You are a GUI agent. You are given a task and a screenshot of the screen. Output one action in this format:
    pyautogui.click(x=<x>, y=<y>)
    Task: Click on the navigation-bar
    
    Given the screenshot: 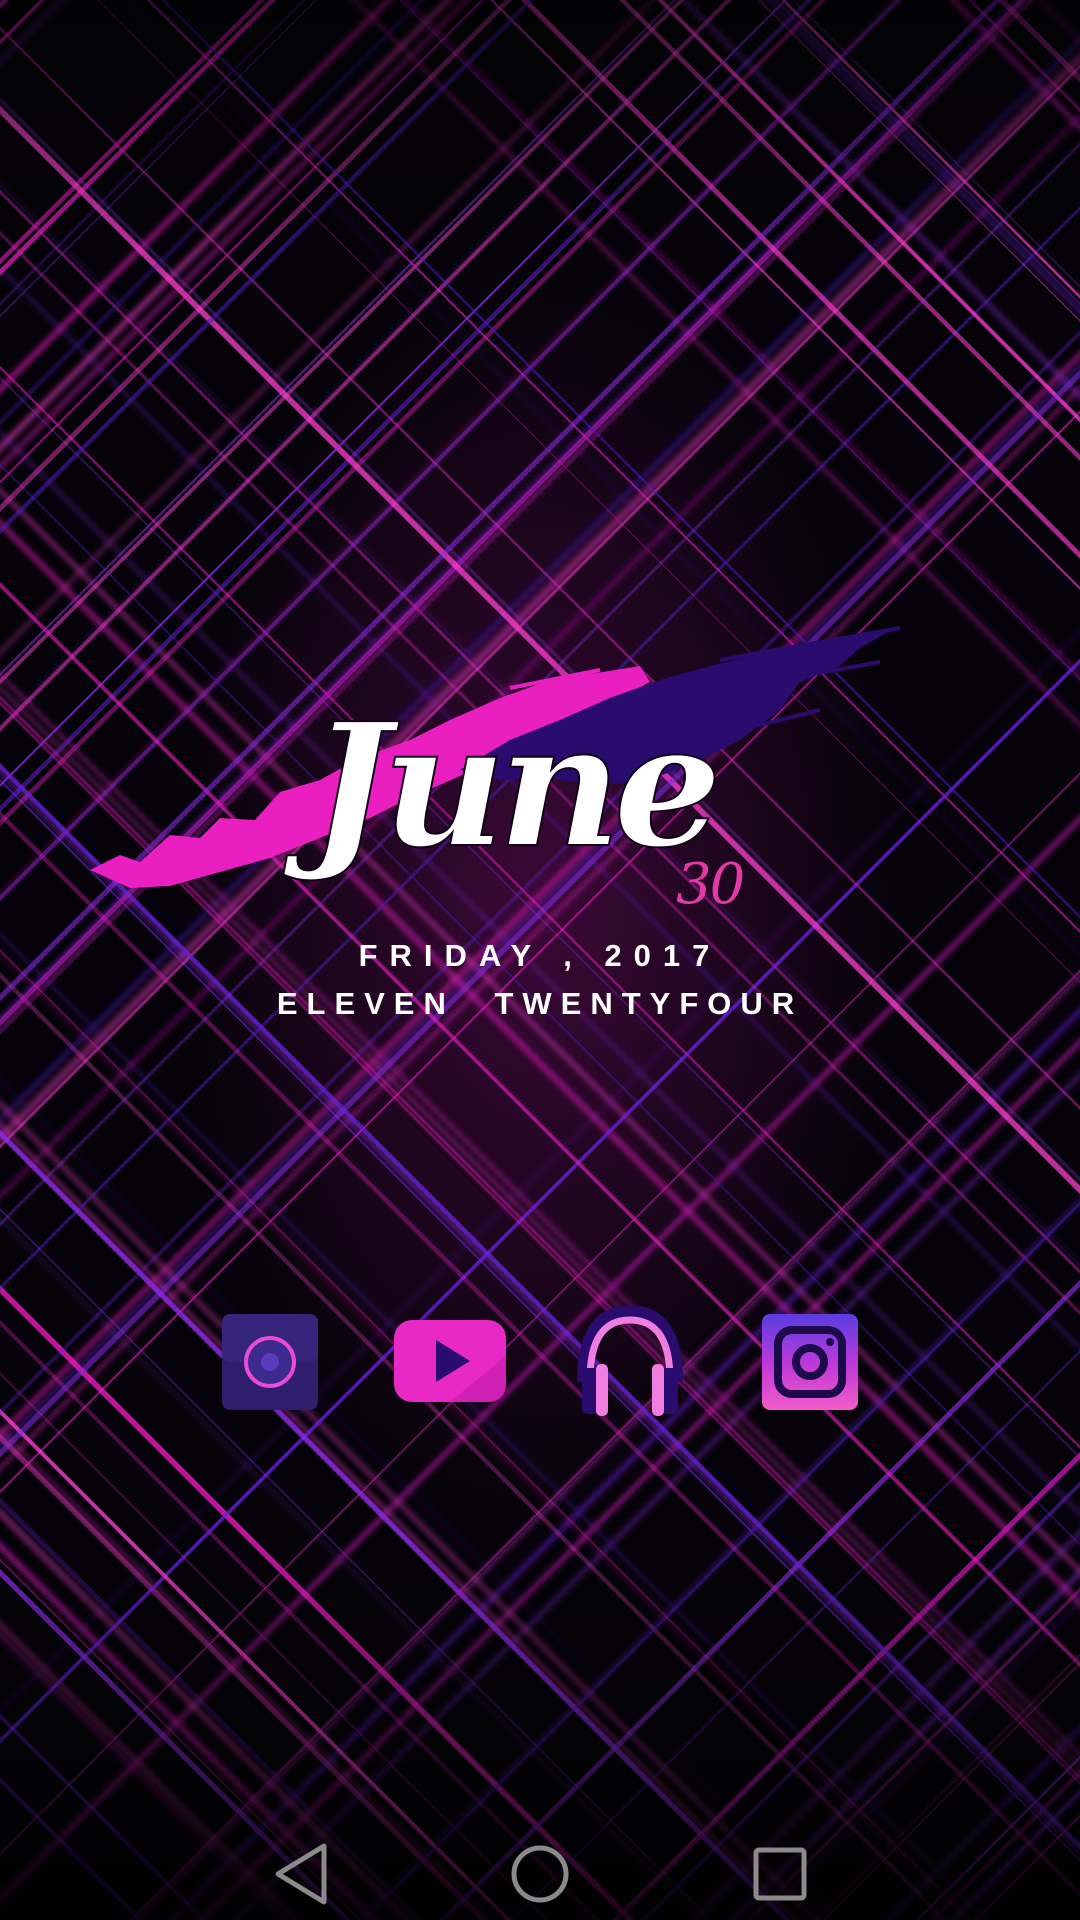 What is the action you would take?
    pyautogui.click(x=540, y=1870)
    